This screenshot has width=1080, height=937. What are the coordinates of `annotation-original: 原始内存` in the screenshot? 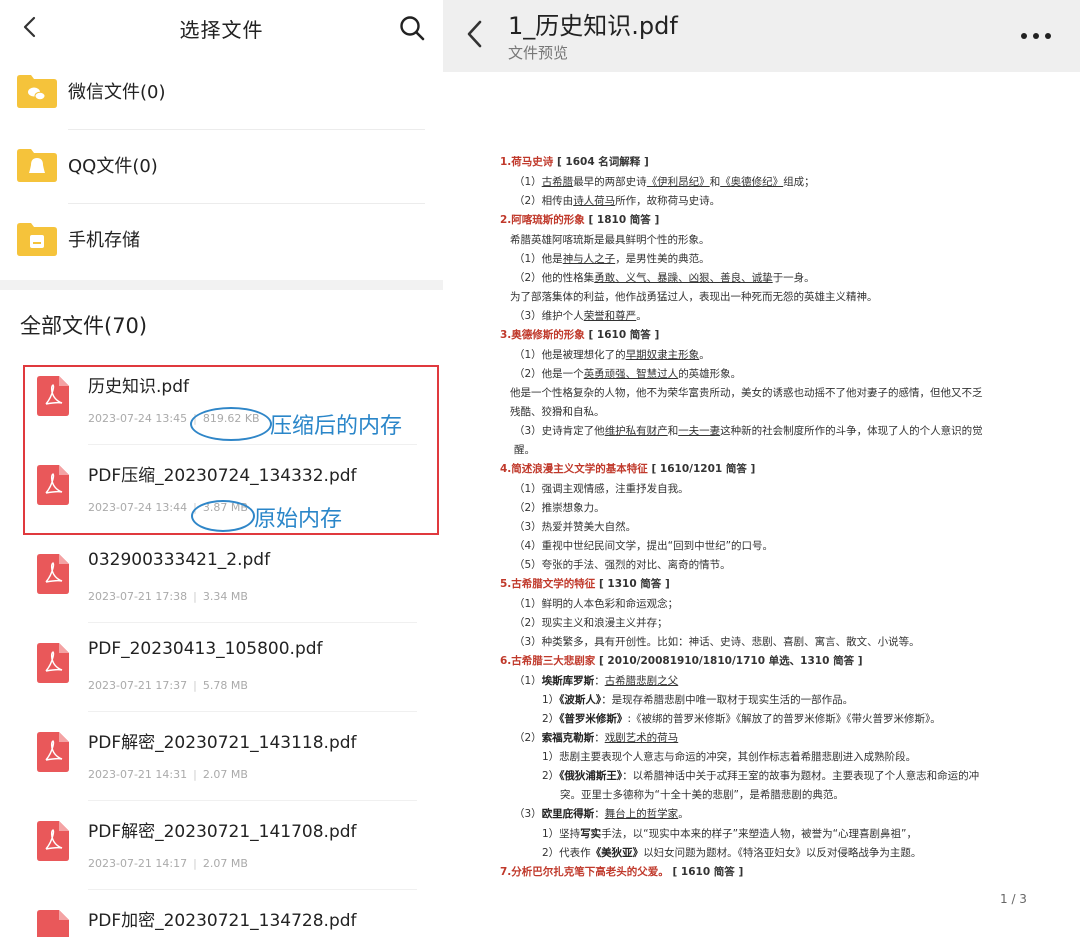 It's located at (298, 519).